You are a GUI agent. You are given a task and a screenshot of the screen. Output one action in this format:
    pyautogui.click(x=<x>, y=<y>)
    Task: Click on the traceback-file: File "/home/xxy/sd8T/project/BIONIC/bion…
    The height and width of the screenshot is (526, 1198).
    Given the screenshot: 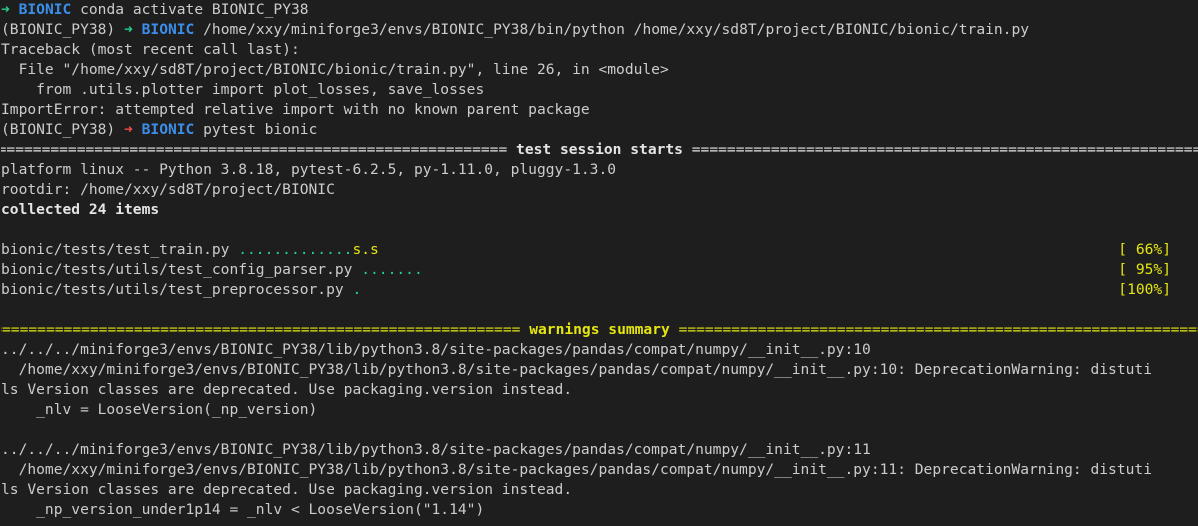 What is the action you would take?
    pyautogui.click(x=335, y=69)
    